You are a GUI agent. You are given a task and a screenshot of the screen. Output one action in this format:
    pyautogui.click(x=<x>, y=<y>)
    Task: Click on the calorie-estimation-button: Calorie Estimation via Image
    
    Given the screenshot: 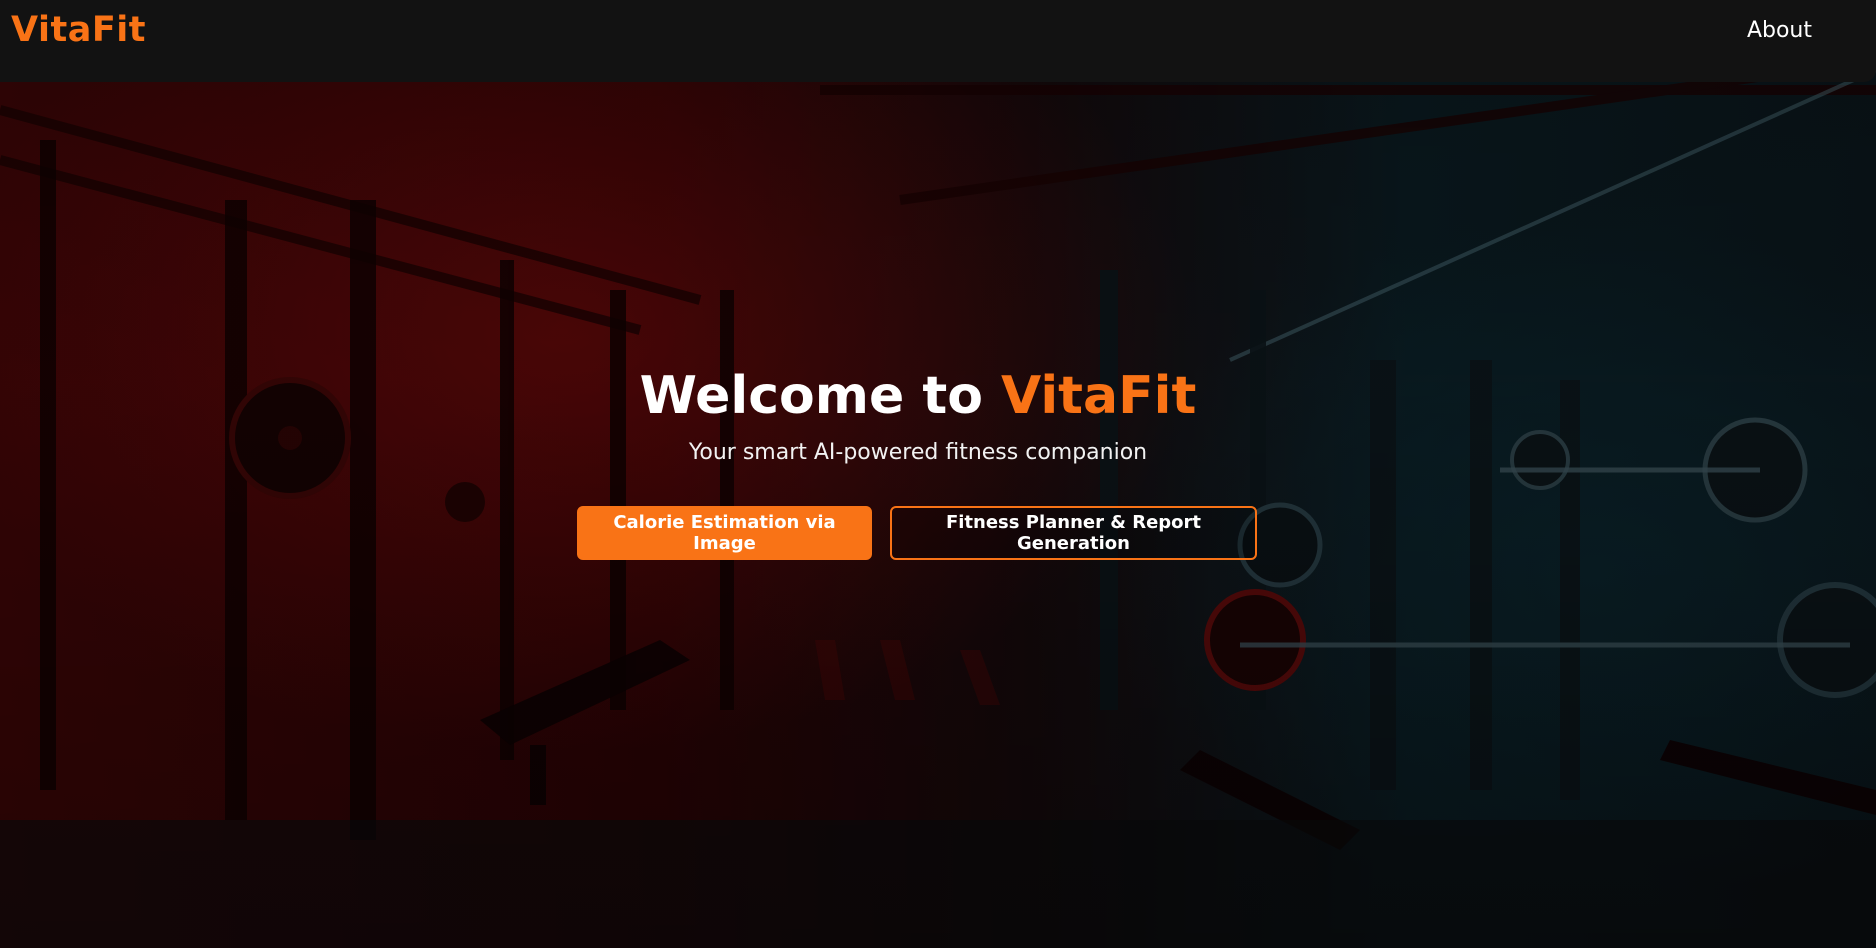 What is the action you would take?
    pyautogui.click(x=724, y=533)
    